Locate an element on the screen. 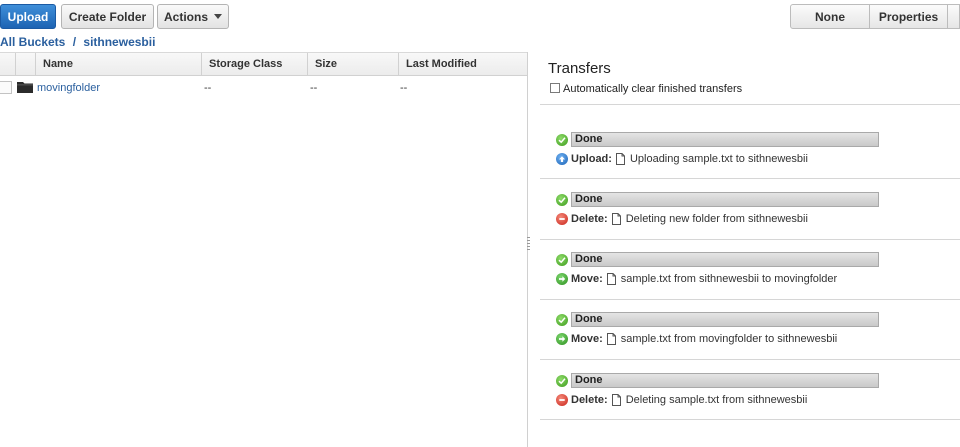 This screenshot has height=447, width=960. column-header-name: Name is located at coordinates (119, 64).